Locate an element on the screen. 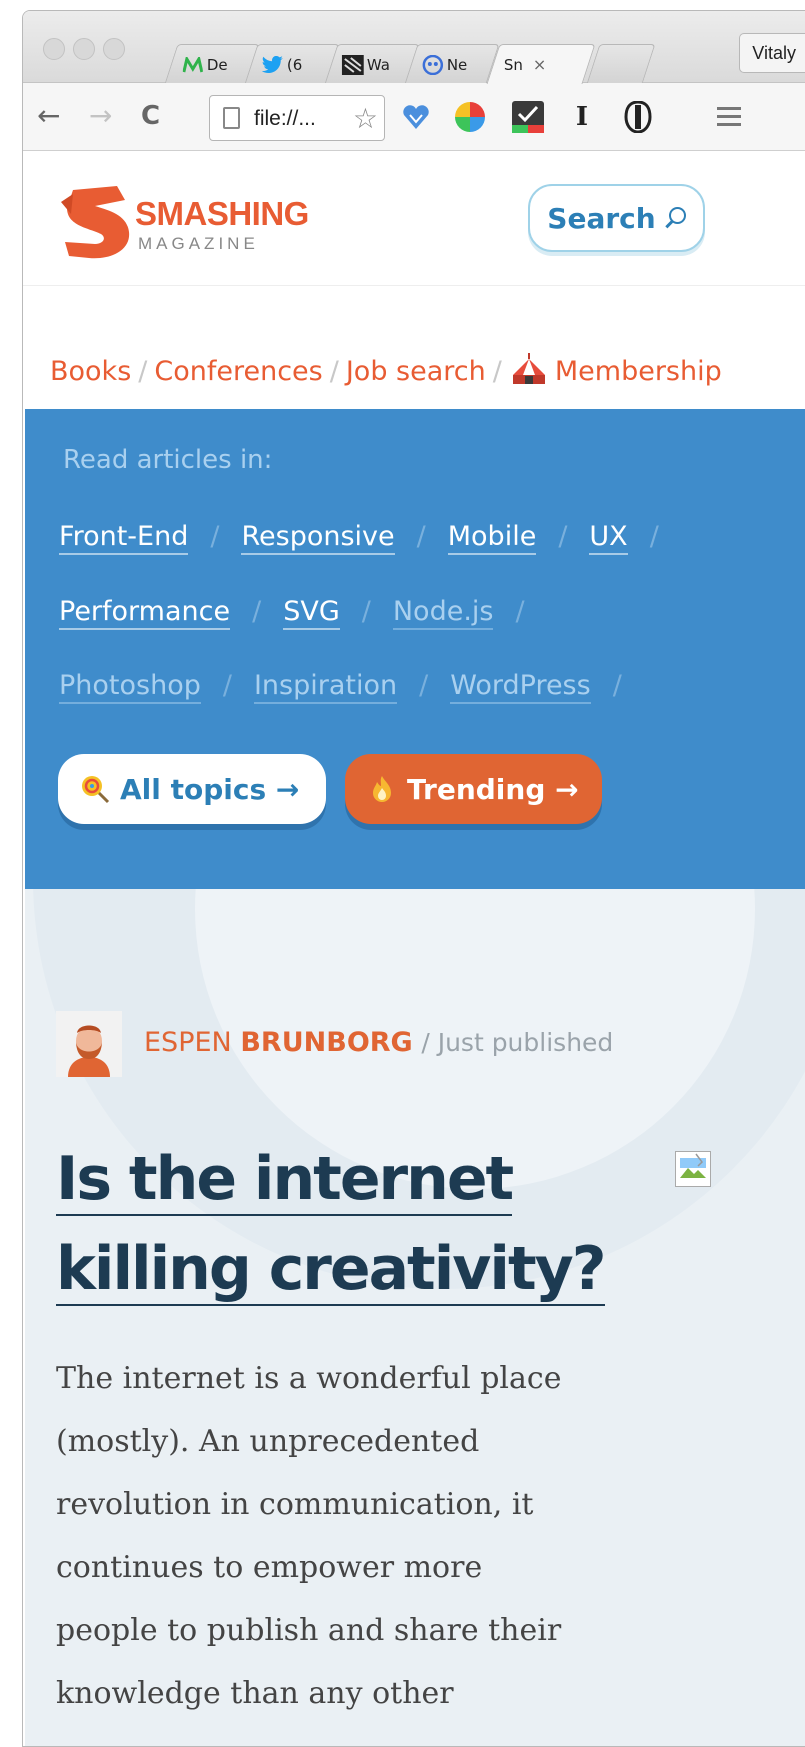  topic-link-svg: SVG is located at coordinates (311, 613).